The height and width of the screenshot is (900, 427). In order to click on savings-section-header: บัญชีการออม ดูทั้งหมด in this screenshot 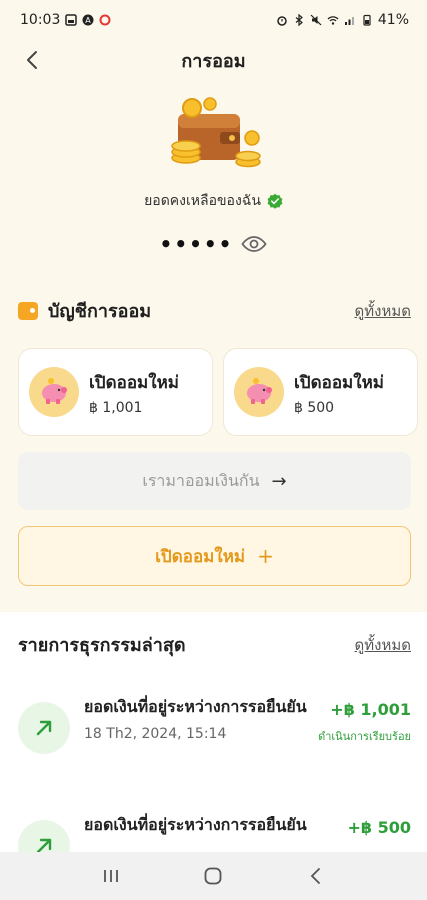, I will do `click(214, 310)`.